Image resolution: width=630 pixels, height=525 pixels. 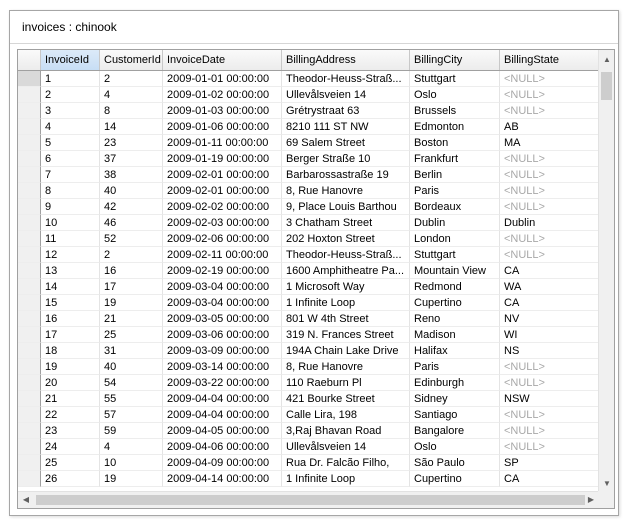 I want to click on cell-invoice-id: 23, so click(x=70, y=431).